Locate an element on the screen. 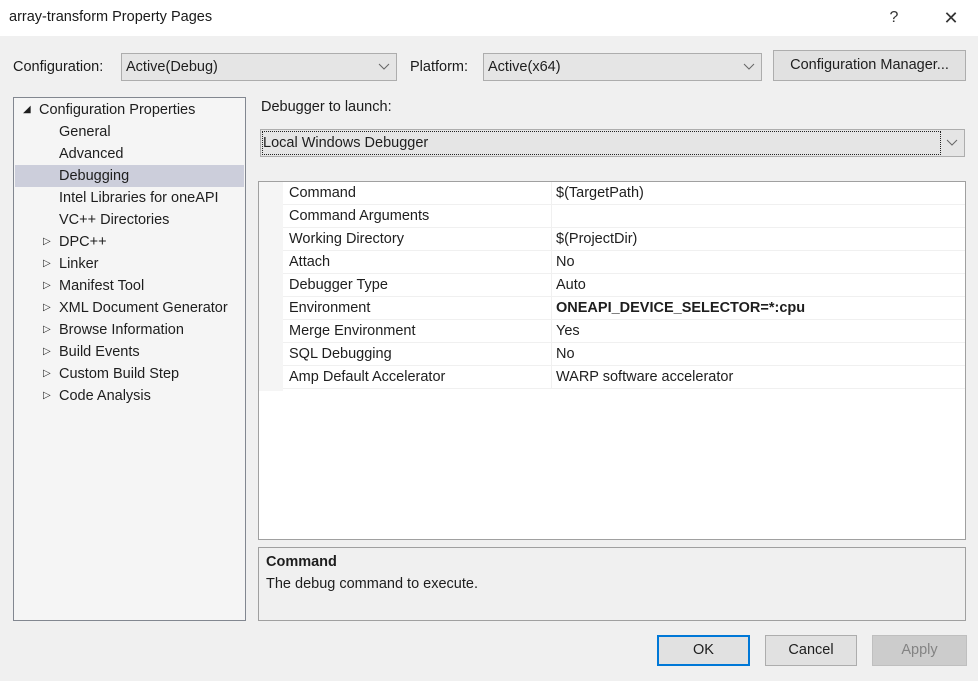 This screenshot has height=681, width=978. description-title: Command is located at coordinates (301, 562).